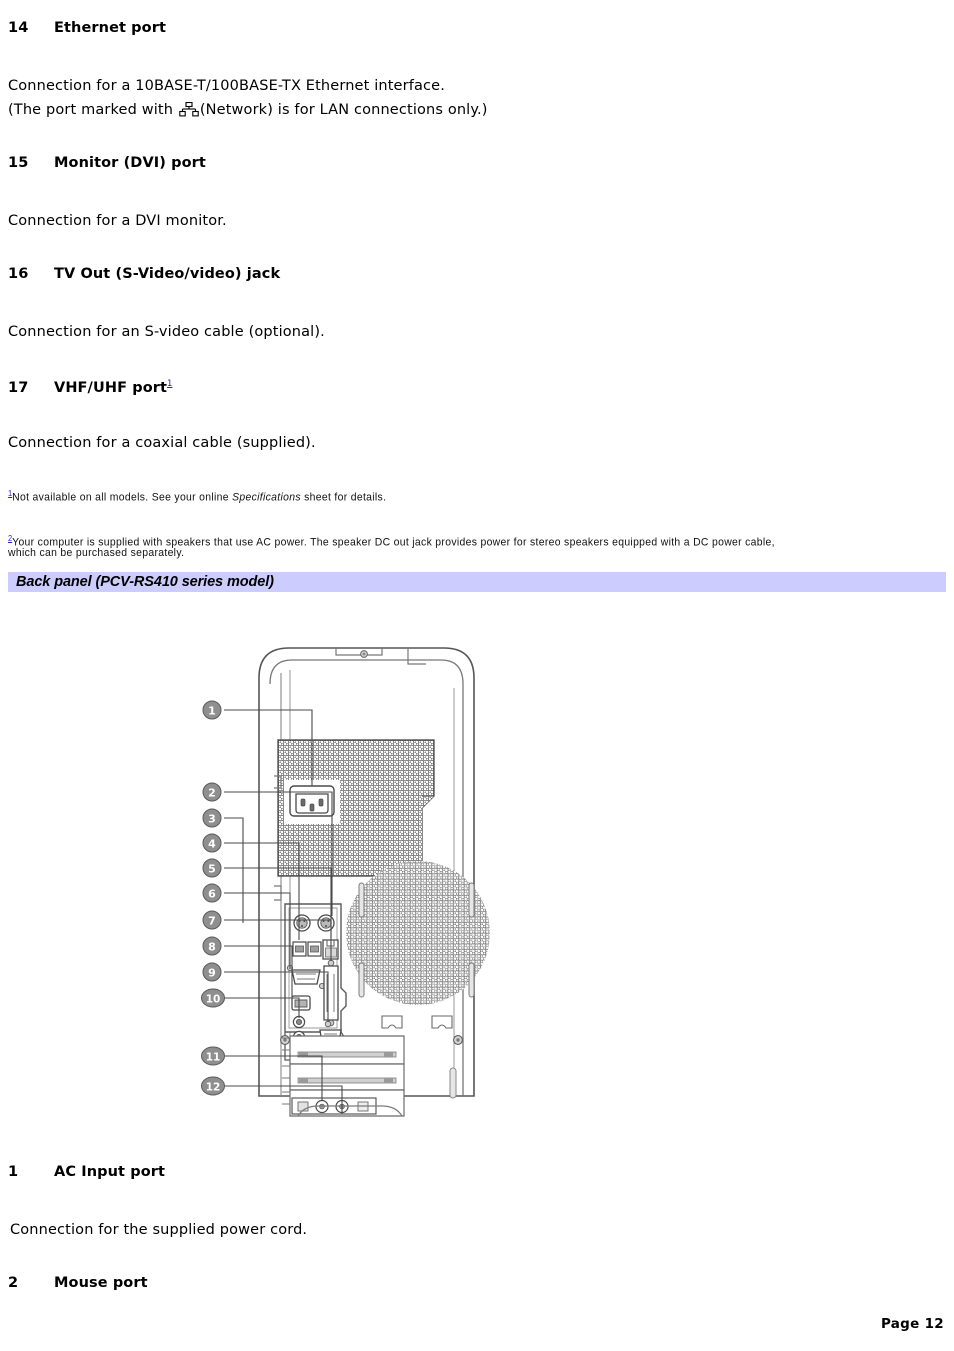  I want to click on entry-15-body-text: Connection for a DVI monitor., so click(117, 221).